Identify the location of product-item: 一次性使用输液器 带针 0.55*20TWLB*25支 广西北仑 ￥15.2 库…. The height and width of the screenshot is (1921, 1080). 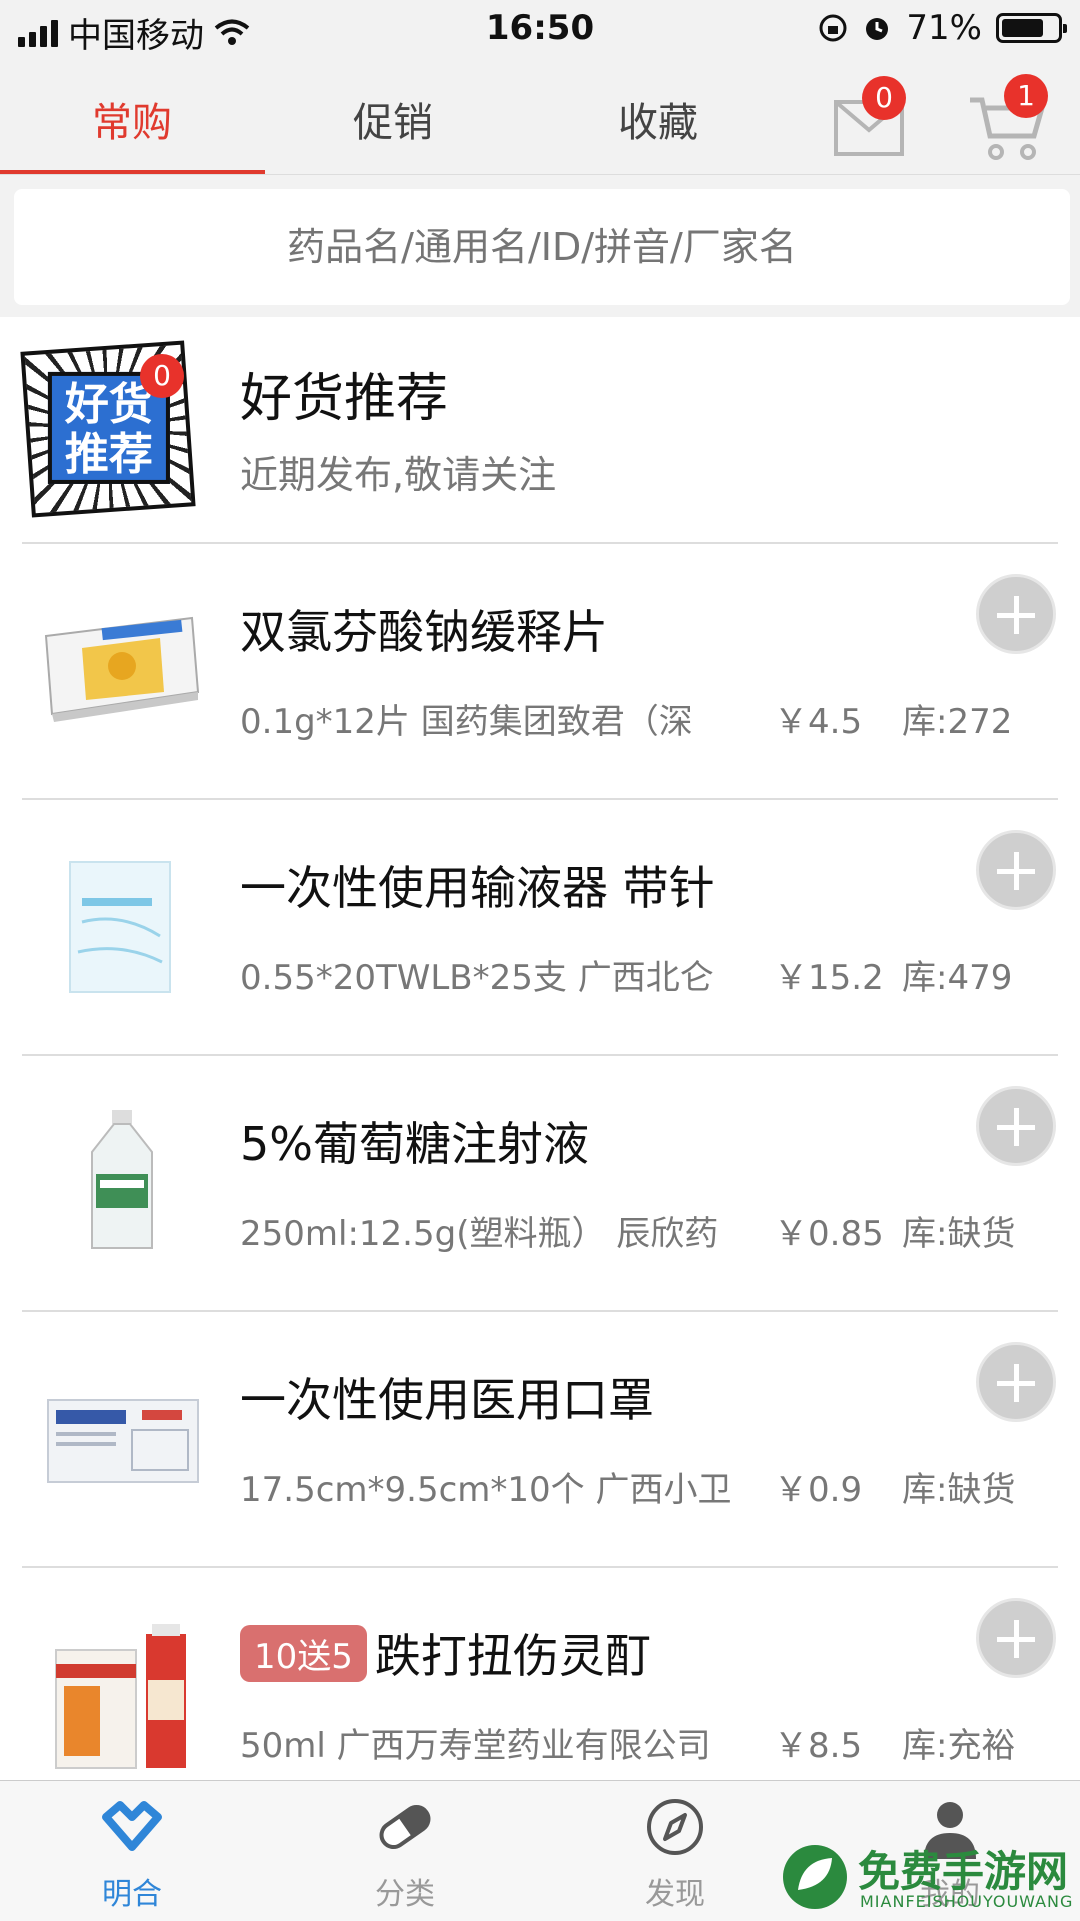
(540, 928).